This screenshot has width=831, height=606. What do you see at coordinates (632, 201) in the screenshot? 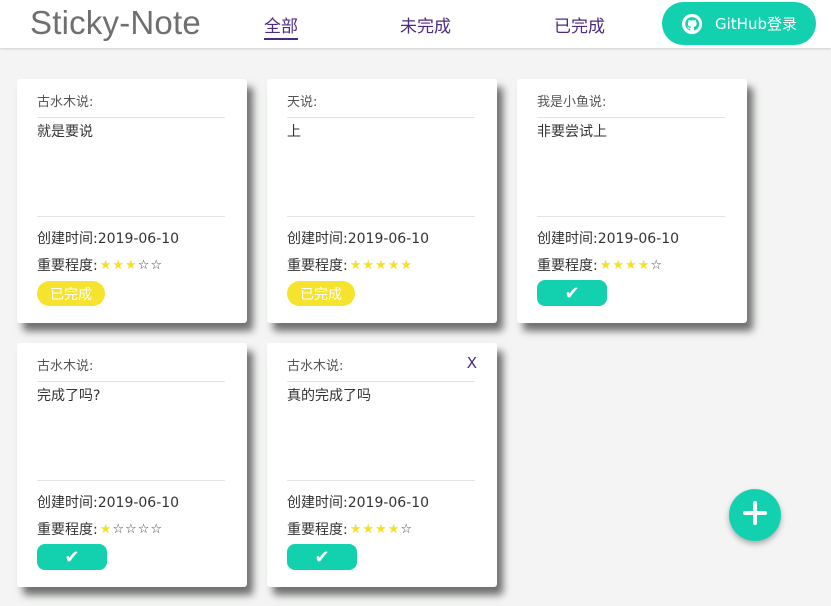
I see `note-card: 我是小鱼说: 非要尝试上 创建时间:2019-06-10 重要程度: ★ ★ ★ ★ ☆ ✔` at bounding box center [632, 201].